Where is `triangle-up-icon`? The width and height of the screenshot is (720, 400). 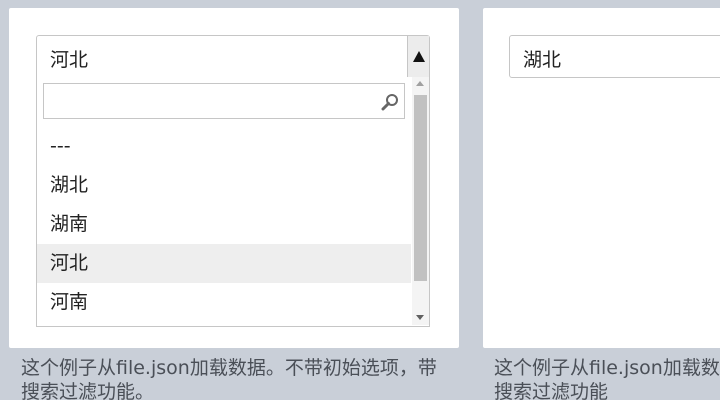 triangle-up-icon is located at coordinates (418, 56).